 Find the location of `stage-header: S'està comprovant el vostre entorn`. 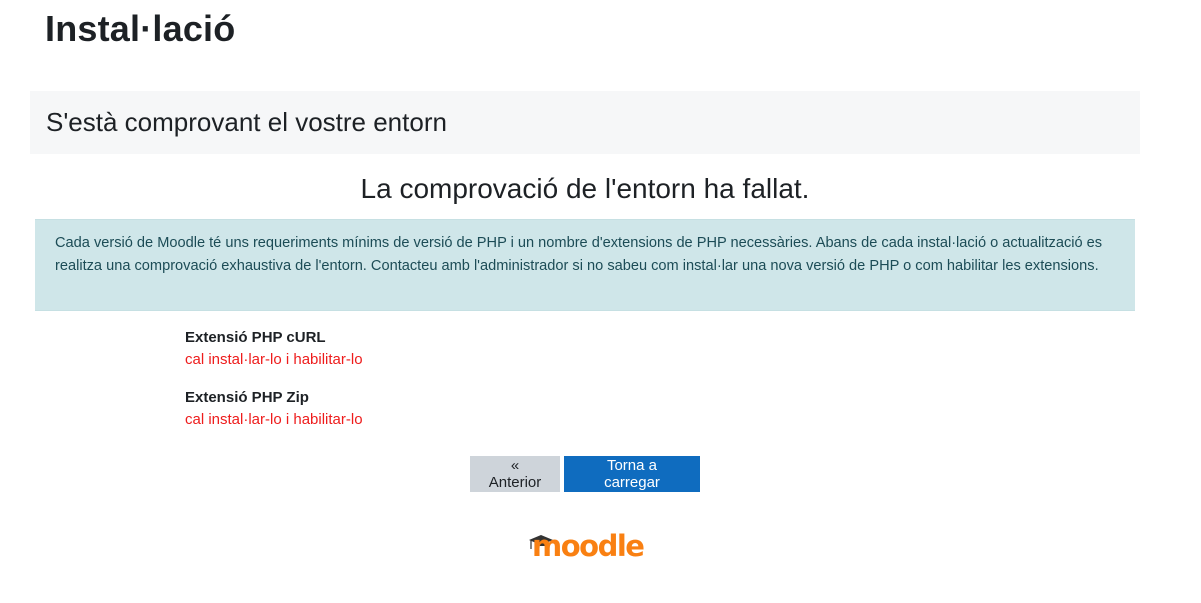

stage-header: S'està comprovant el vostre entorn is located at coordinates (585, 122).